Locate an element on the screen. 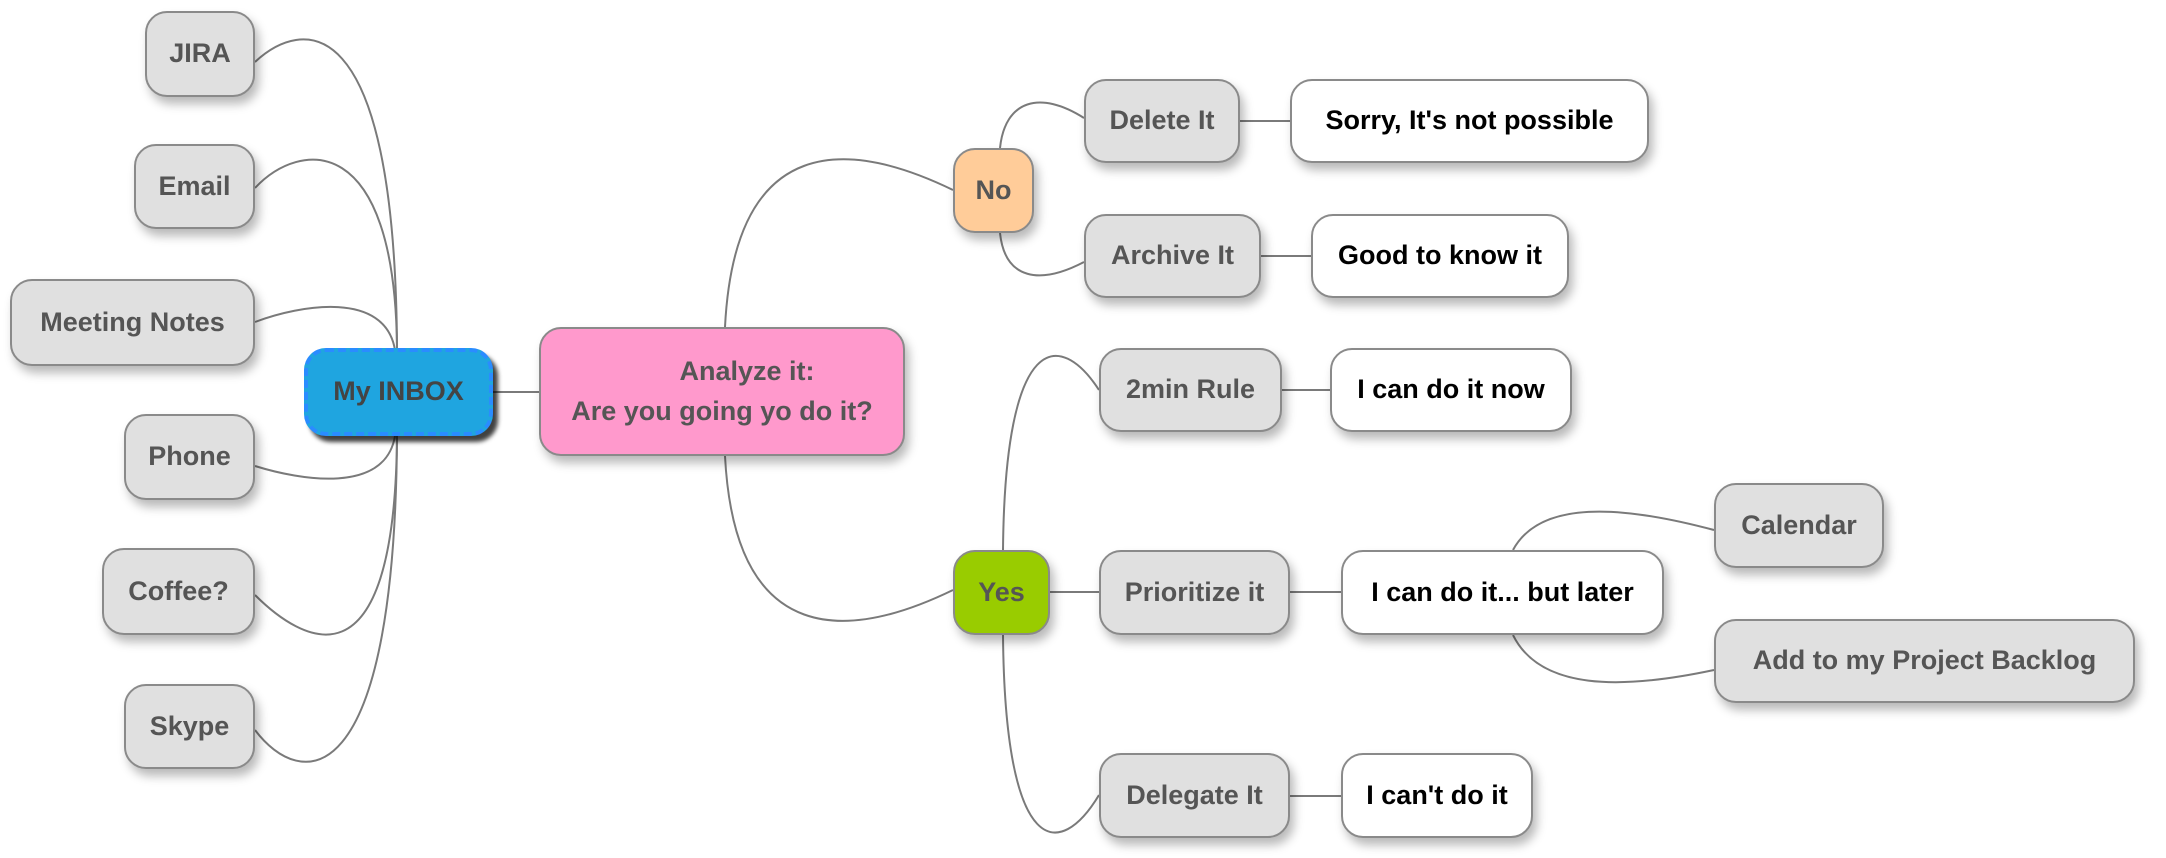 This screenshot has height=858, width=2166. node-archive-it: Archive It is located at coordinates (1172, 256).